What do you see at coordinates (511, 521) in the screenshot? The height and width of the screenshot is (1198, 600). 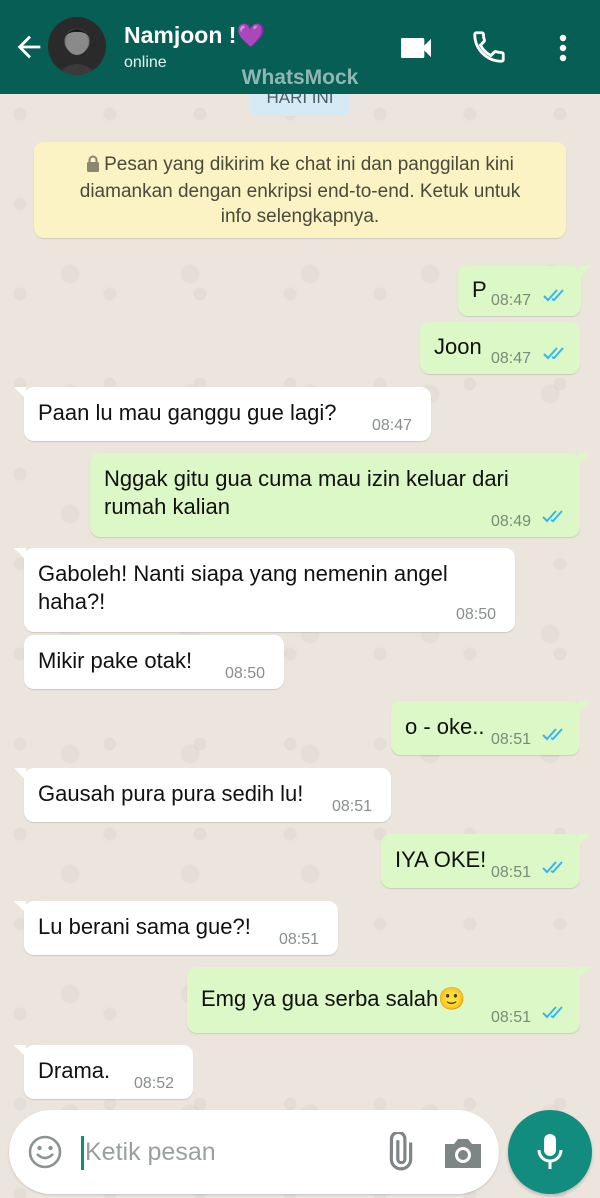 I see `message-time: 08:49` at bounding box center [511, 521].